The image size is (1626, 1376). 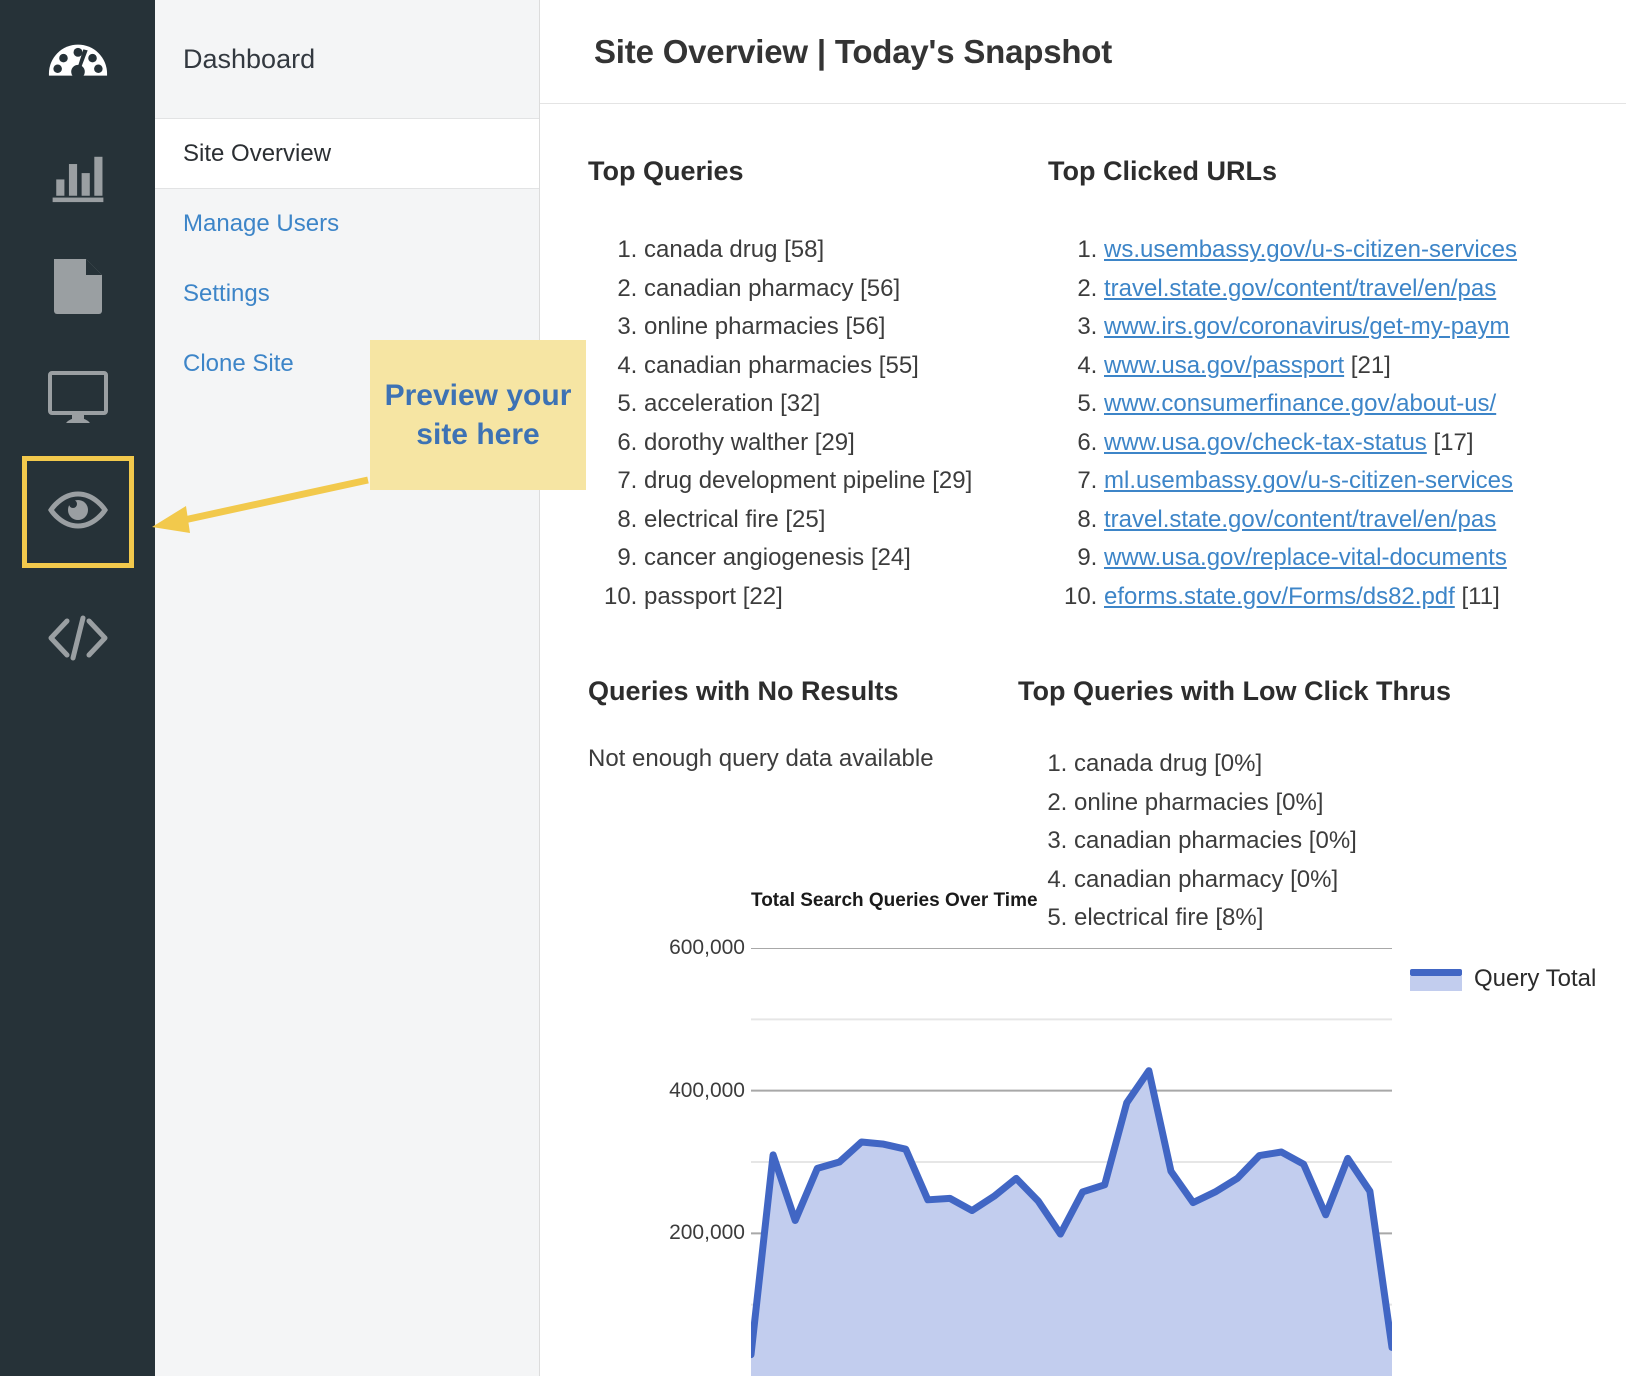 I want to click on list-item: canadian pharmacies [0%], so click(x=1350, y=841).